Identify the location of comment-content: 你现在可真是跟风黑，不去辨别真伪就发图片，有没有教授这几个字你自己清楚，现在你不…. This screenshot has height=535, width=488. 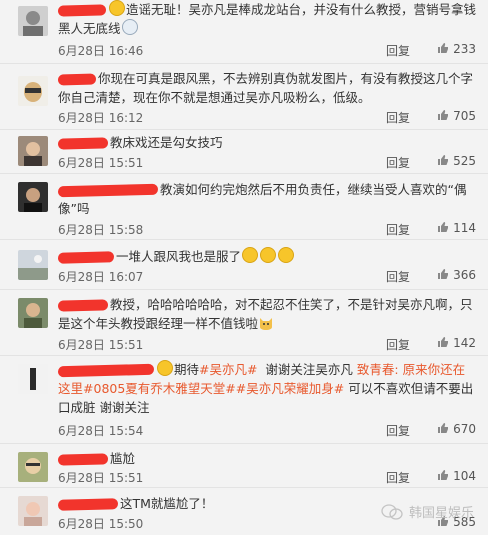
(266, 88).